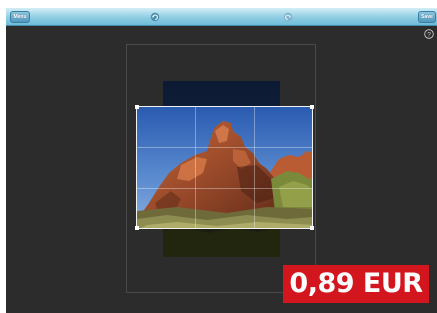  What do you see at coordinates (312, 107) in the screenshot?
I see `crop-handle-top-right` at bounding box center [312, 107].